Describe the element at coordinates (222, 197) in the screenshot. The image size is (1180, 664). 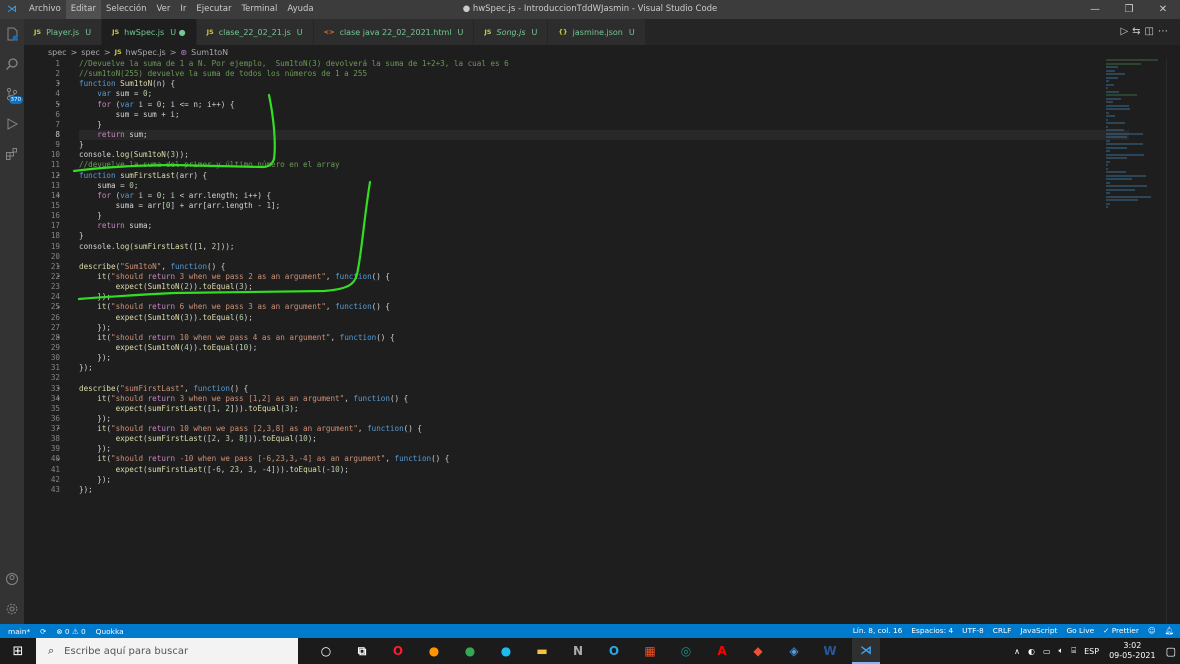
I see `green-annotation-marks` at that location.